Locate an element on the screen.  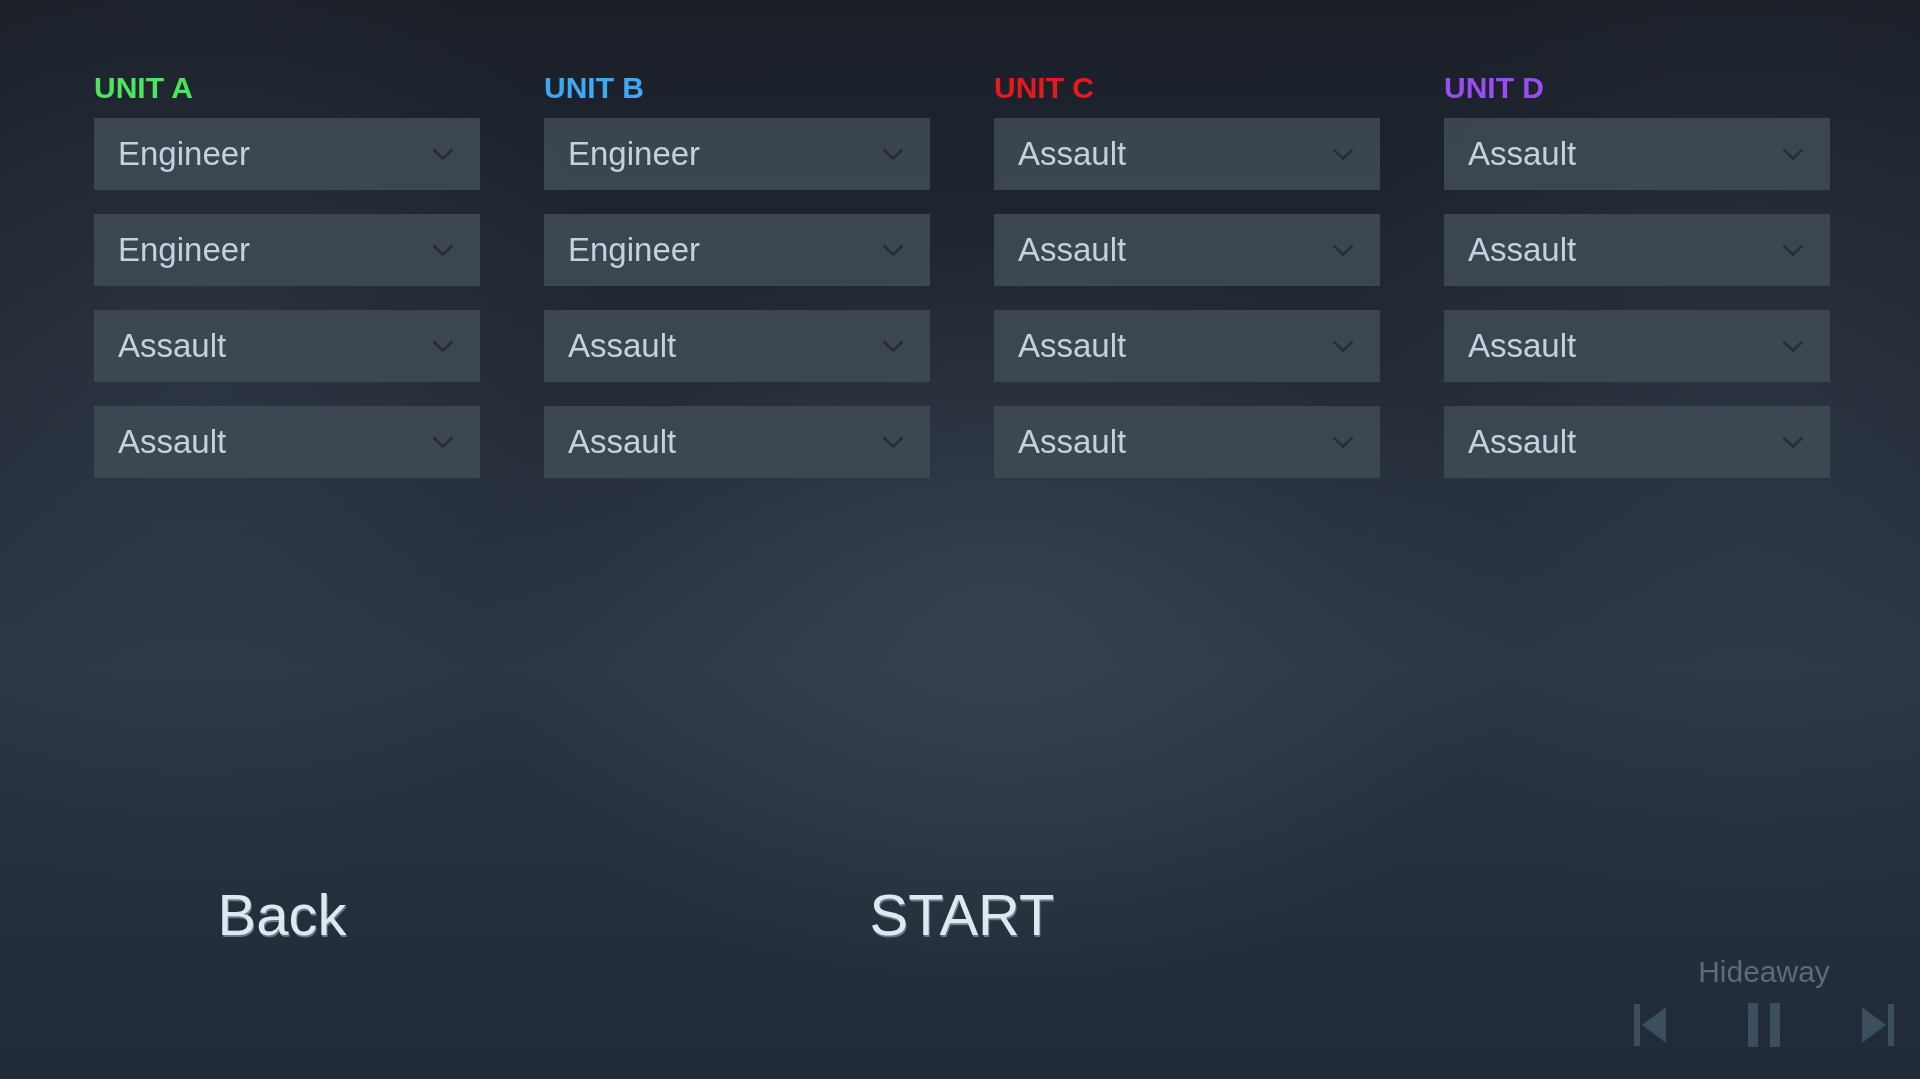
back-button: Back is located at coordinates (282, 915).